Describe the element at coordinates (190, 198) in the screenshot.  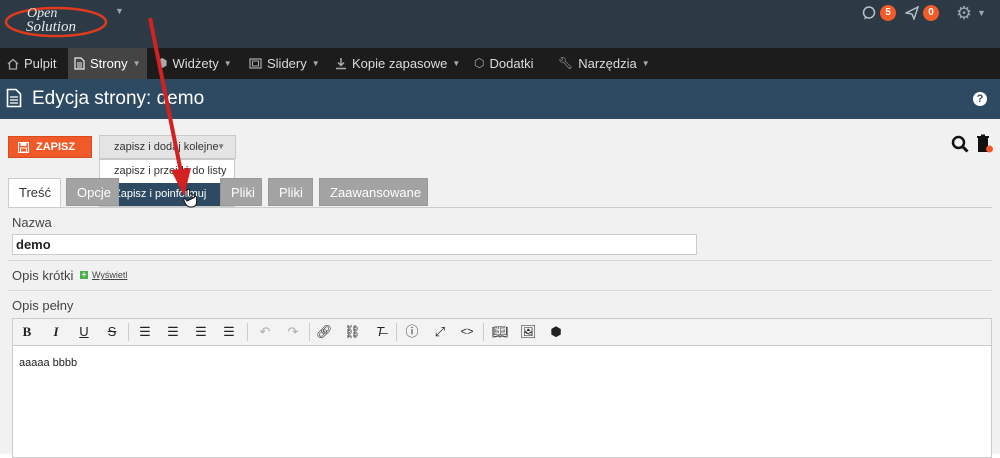
I see `hand-pointer-icon` at that location.